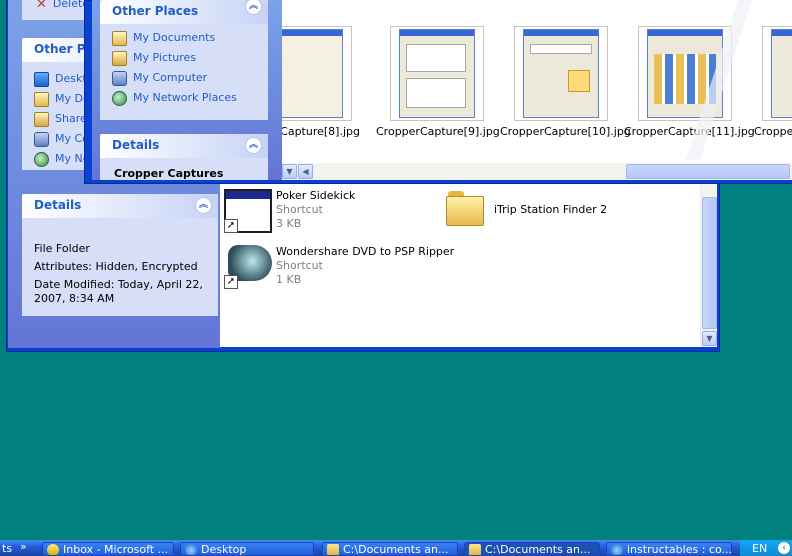  What do you see at coordinates (365, 251) in the screenshot?
I see `file-name-wondershare: Wondershare DVD to PSP Ripper` at bounding box center [365, 251].